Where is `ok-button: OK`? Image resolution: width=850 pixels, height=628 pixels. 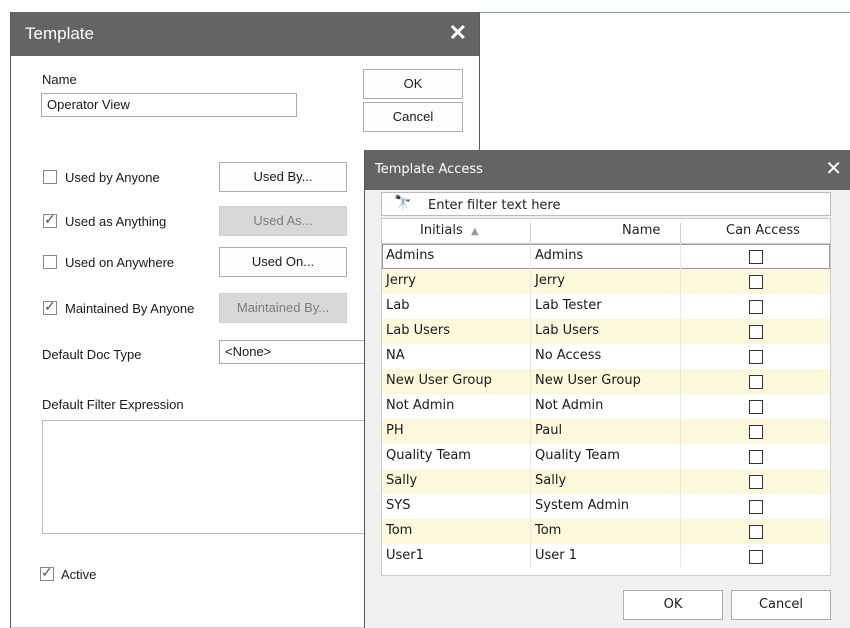 ok-button: OK is located at coordinates (413, 84).